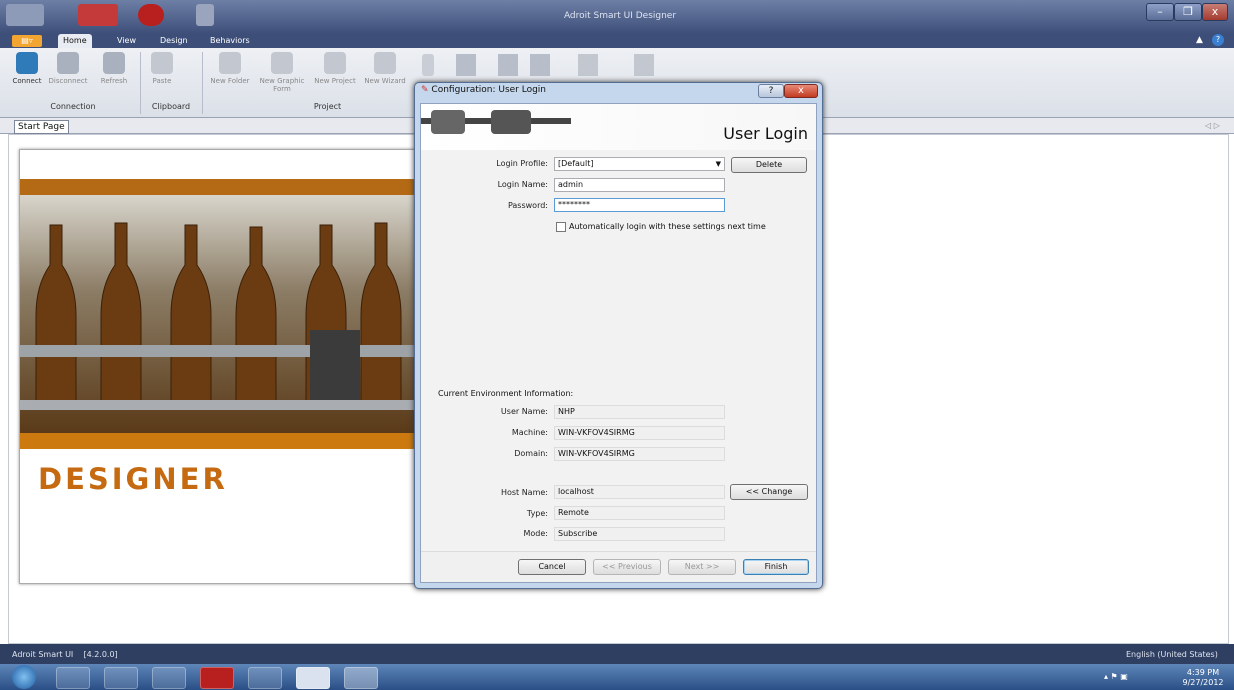  Describe the element at coordinates (1215, 12) in the screenshot. I see `close-button: x` at that location.